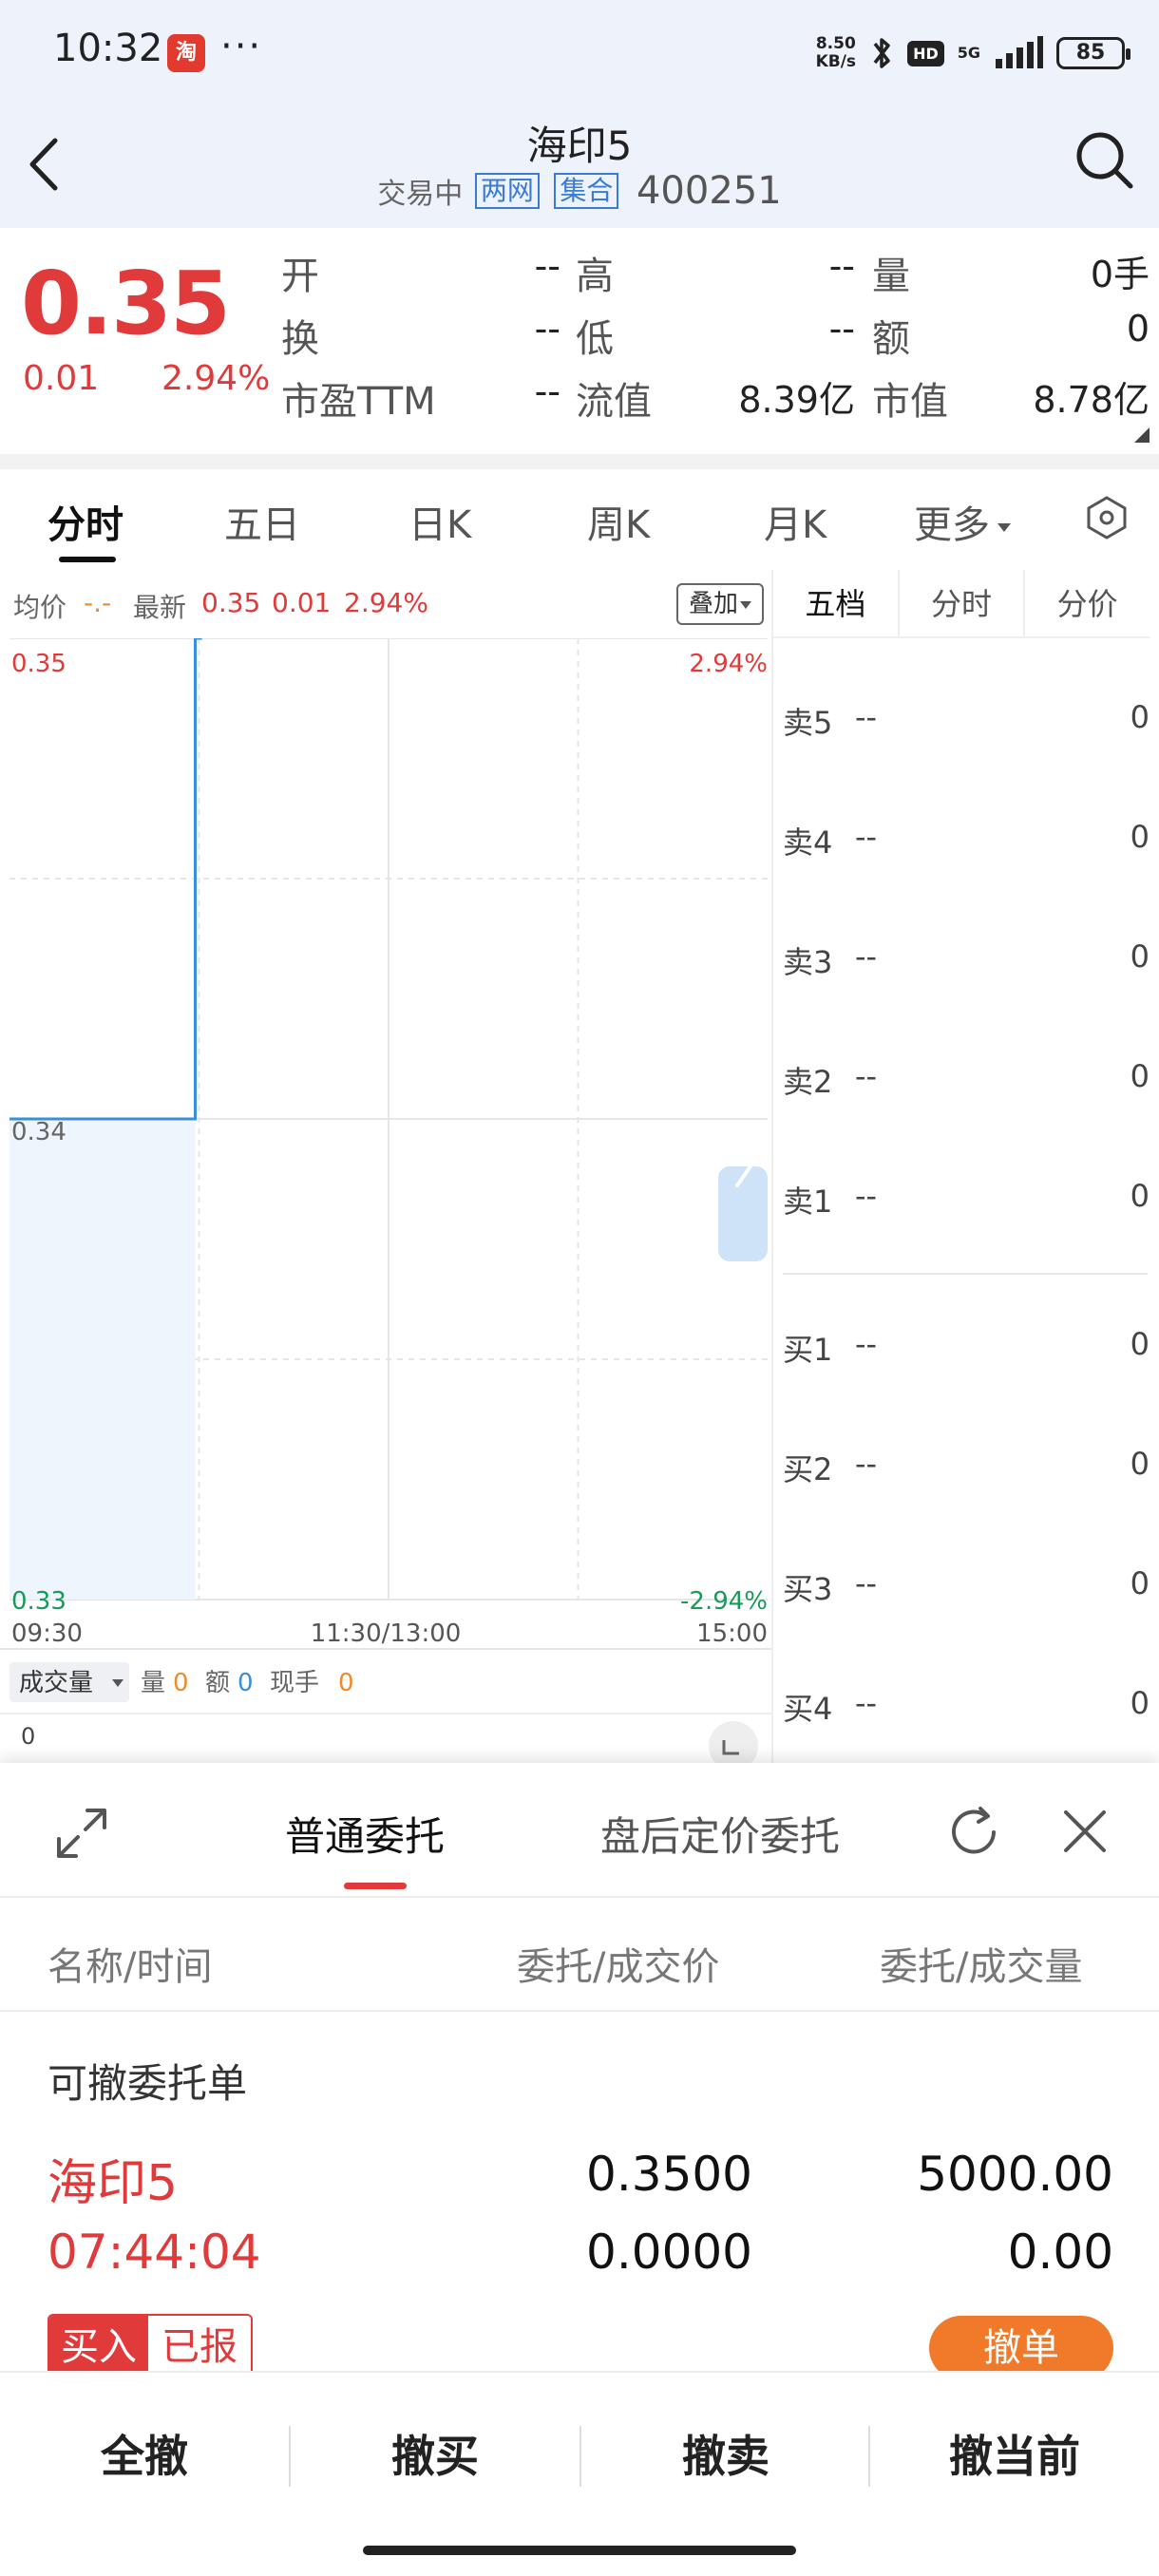  Describe the element at coordinates (808, 1202) in the screenshot. I see `ask-label: 卖1` at that location.